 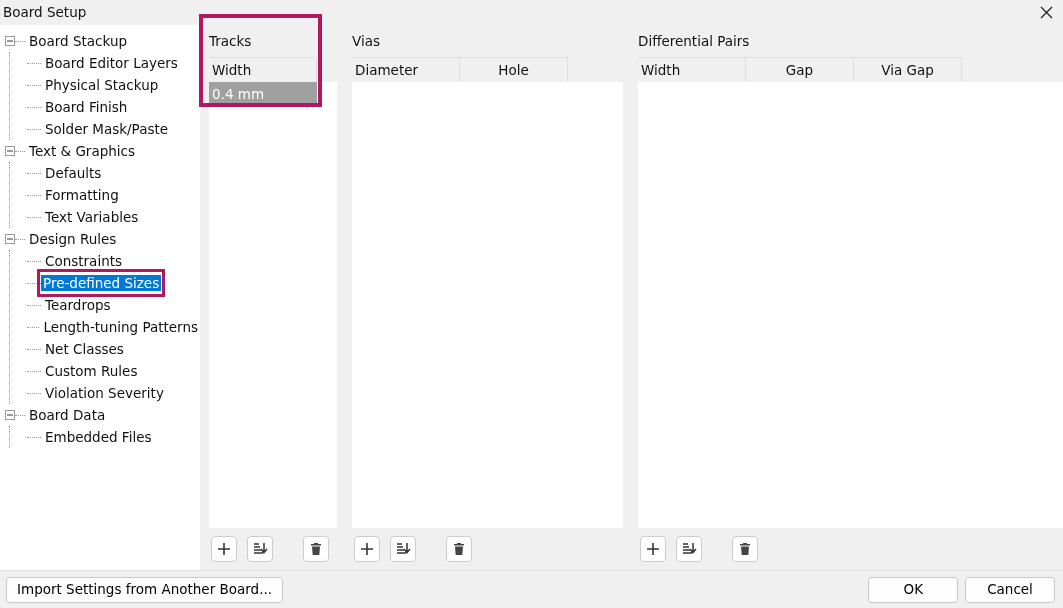 What do you see at coordinates (86, 107) in the screenshot?
I see `tree-item: Board Finish` at bounding box center [86, 107].